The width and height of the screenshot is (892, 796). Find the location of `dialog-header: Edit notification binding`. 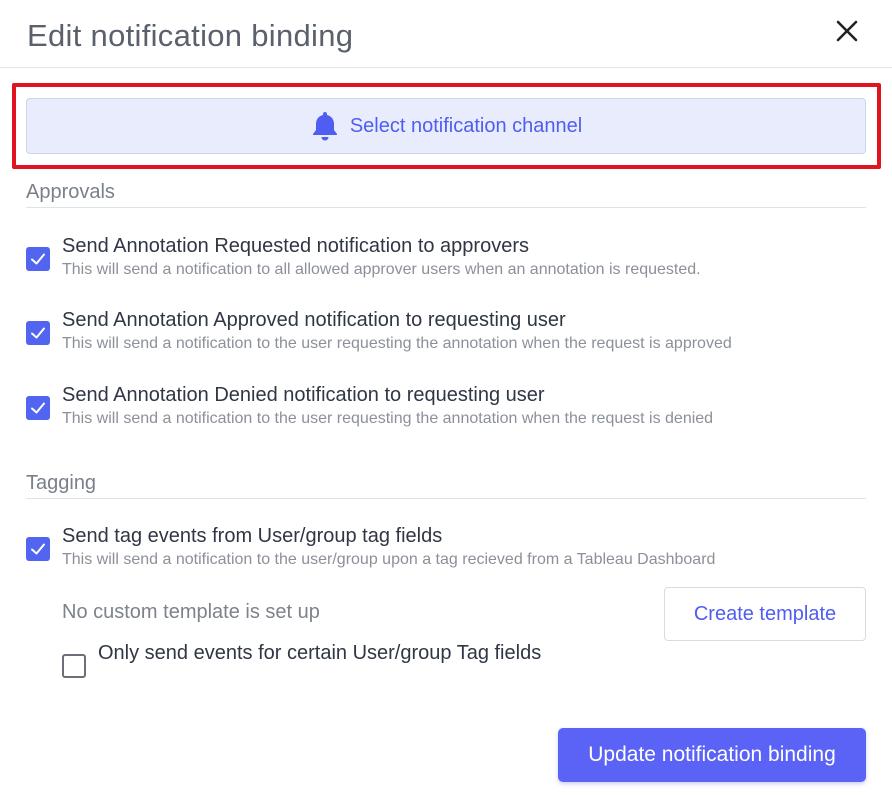

dialog-header: Edit notification binding is located at coordinates (446, 34).